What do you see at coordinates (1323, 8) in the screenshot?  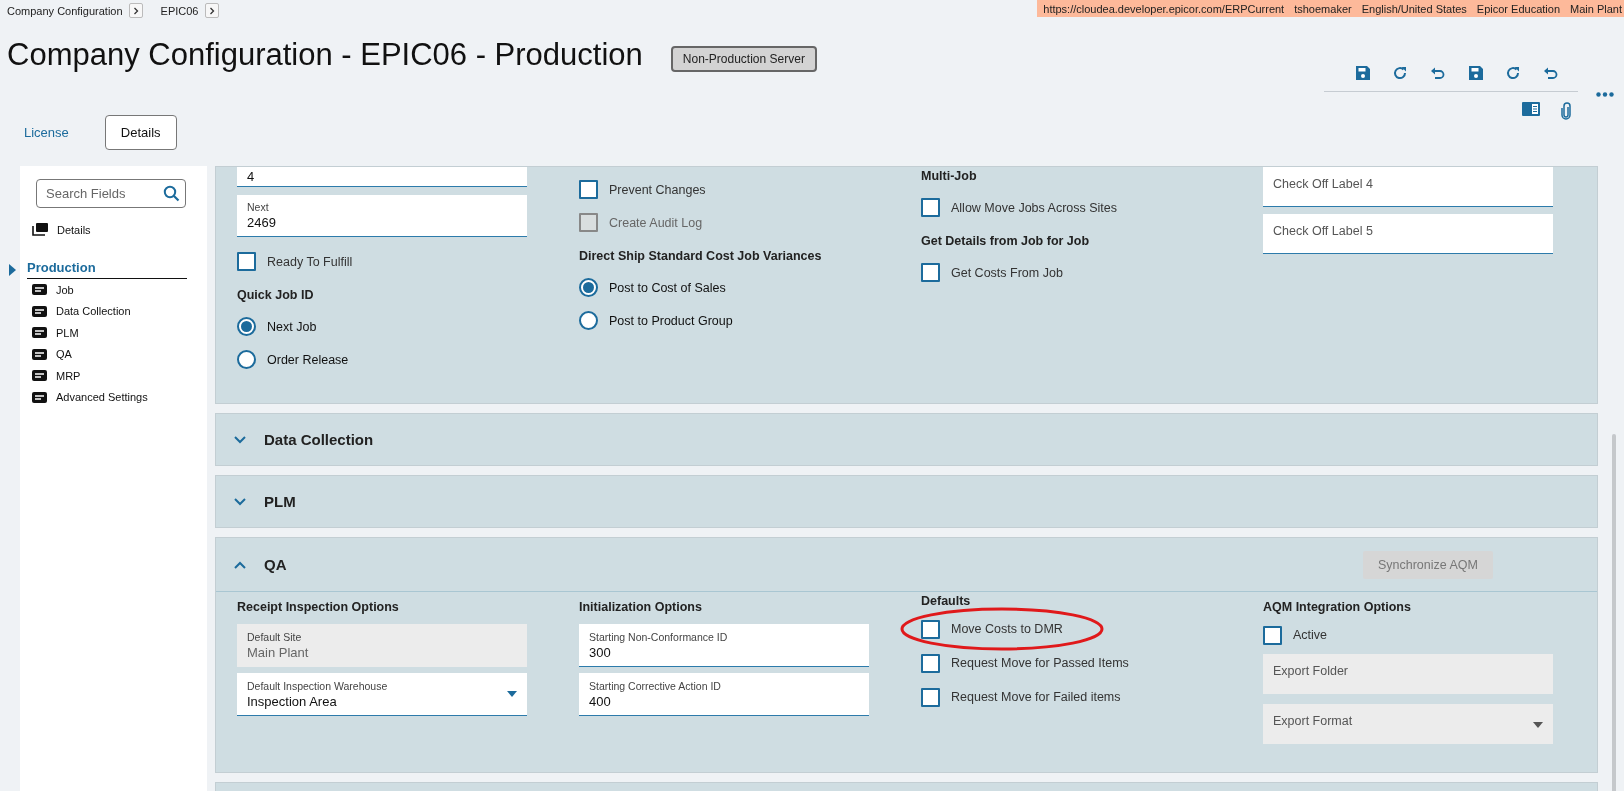 I see `session-info: tshoemaker` at bounding box center [1323, 8].